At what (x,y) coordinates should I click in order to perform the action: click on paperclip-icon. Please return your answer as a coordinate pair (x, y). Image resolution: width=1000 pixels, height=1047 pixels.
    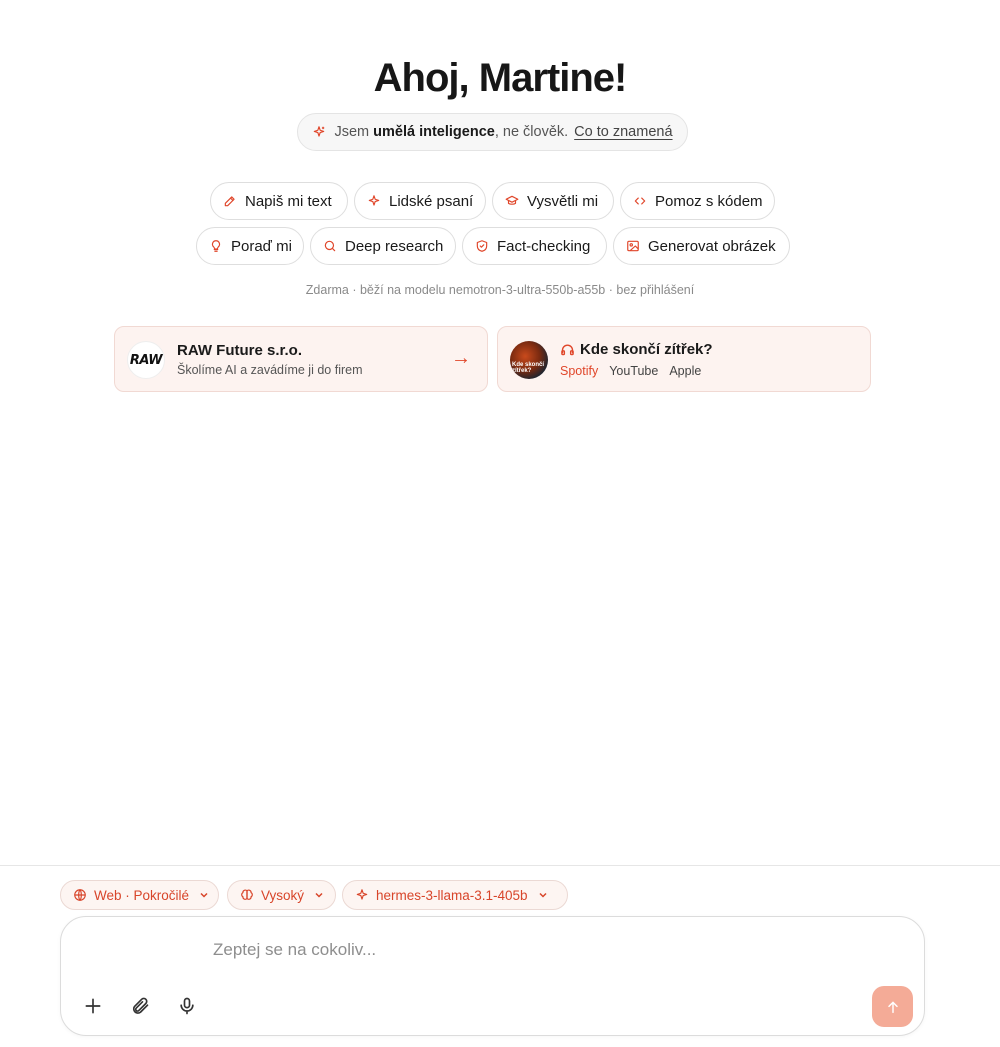
    Looking at the image, I should click on (140, 1005).